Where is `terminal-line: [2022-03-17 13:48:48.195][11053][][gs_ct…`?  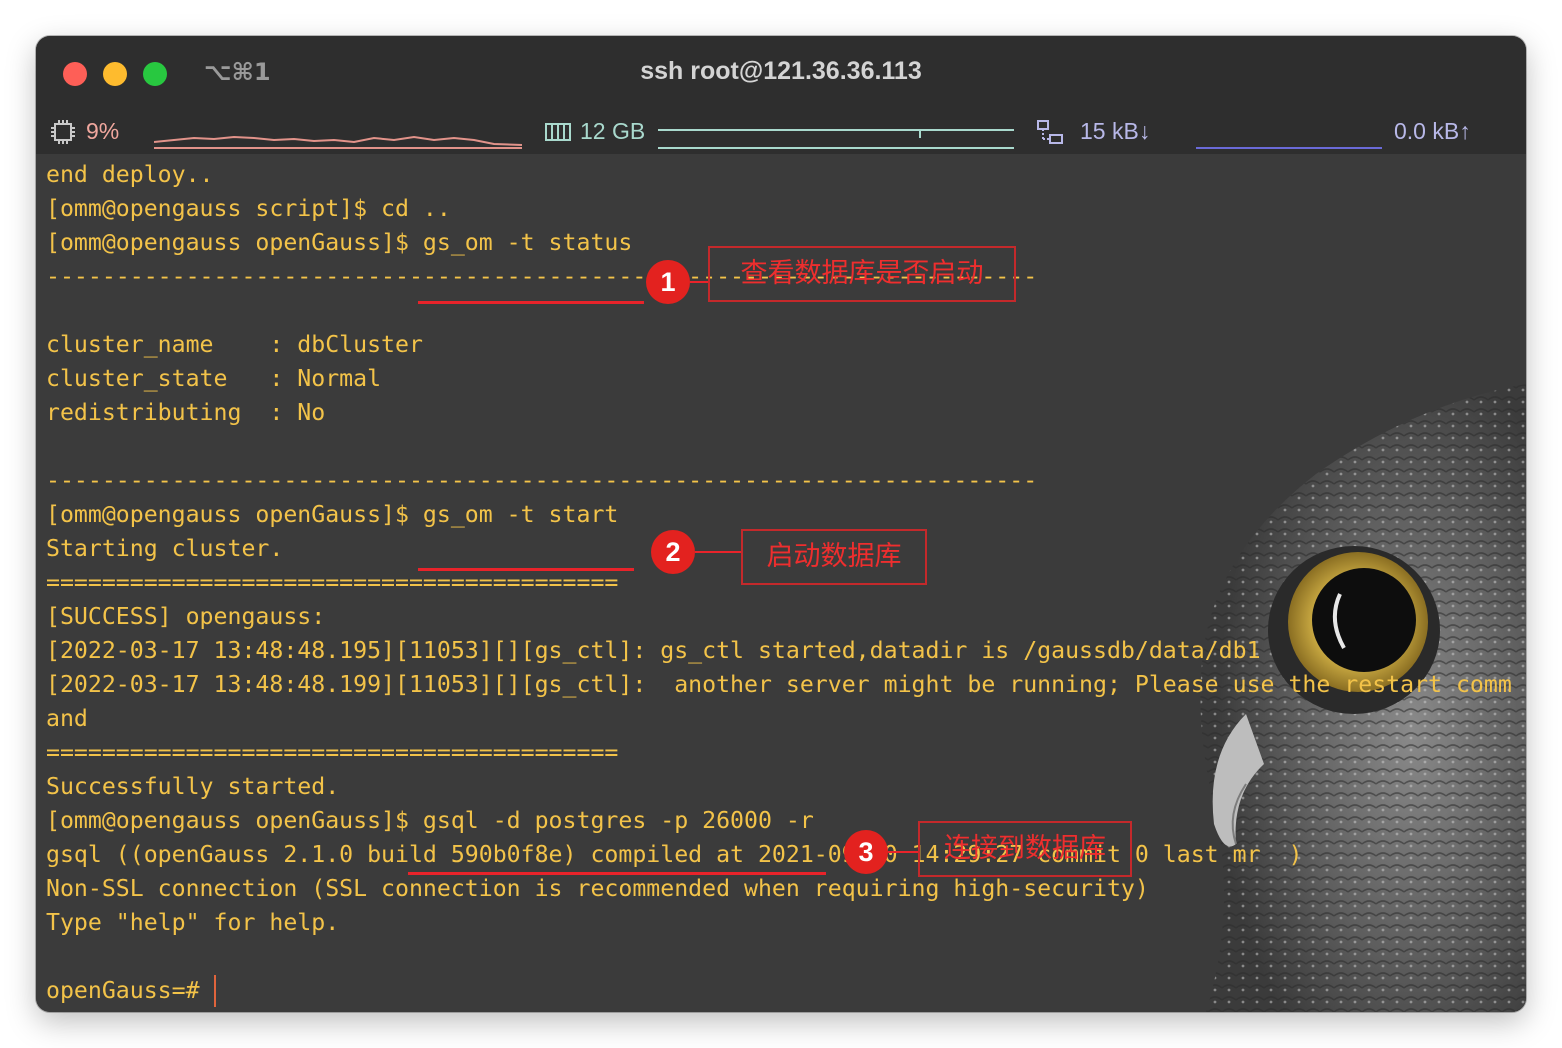
terminal-line: [2022-03-17 13:48:48.195][11053][][gs_ct… is located at coordinates (653, 650).